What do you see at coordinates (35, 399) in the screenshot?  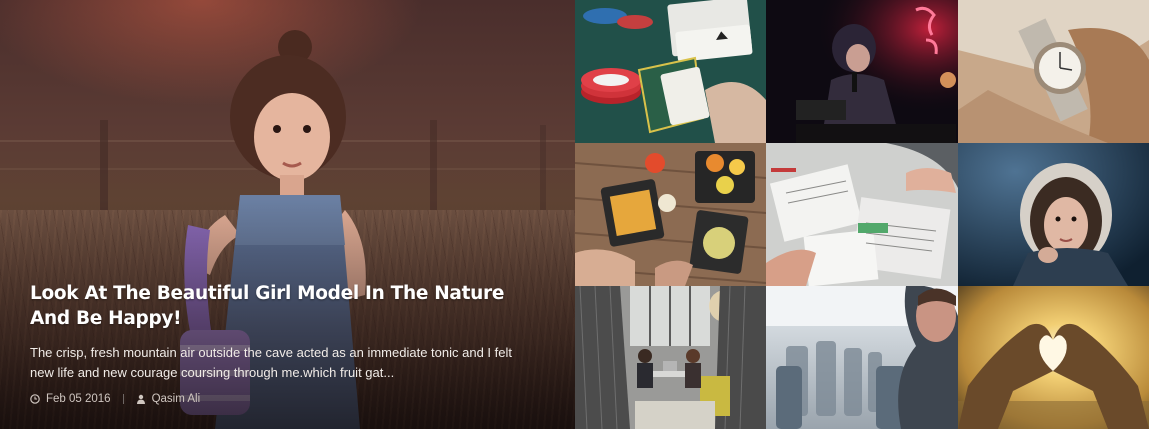 I see `clock-icon` at bounding box center [35, 399].